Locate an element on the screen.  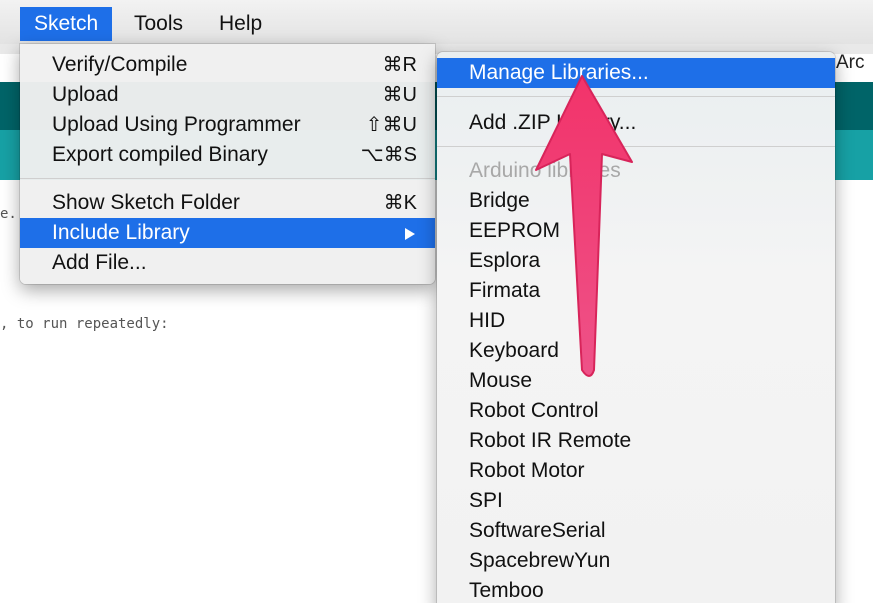
menu-item-label: Show Sketch Folder is located at coordinates (146, 202).